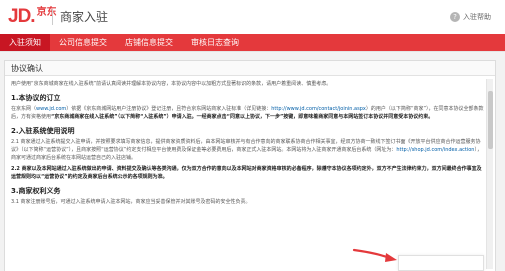 The image size is (505, 271). Describe the element at coordinates (24, 109) in the screenshot. I see `text-span: 在京东网（` at that location.